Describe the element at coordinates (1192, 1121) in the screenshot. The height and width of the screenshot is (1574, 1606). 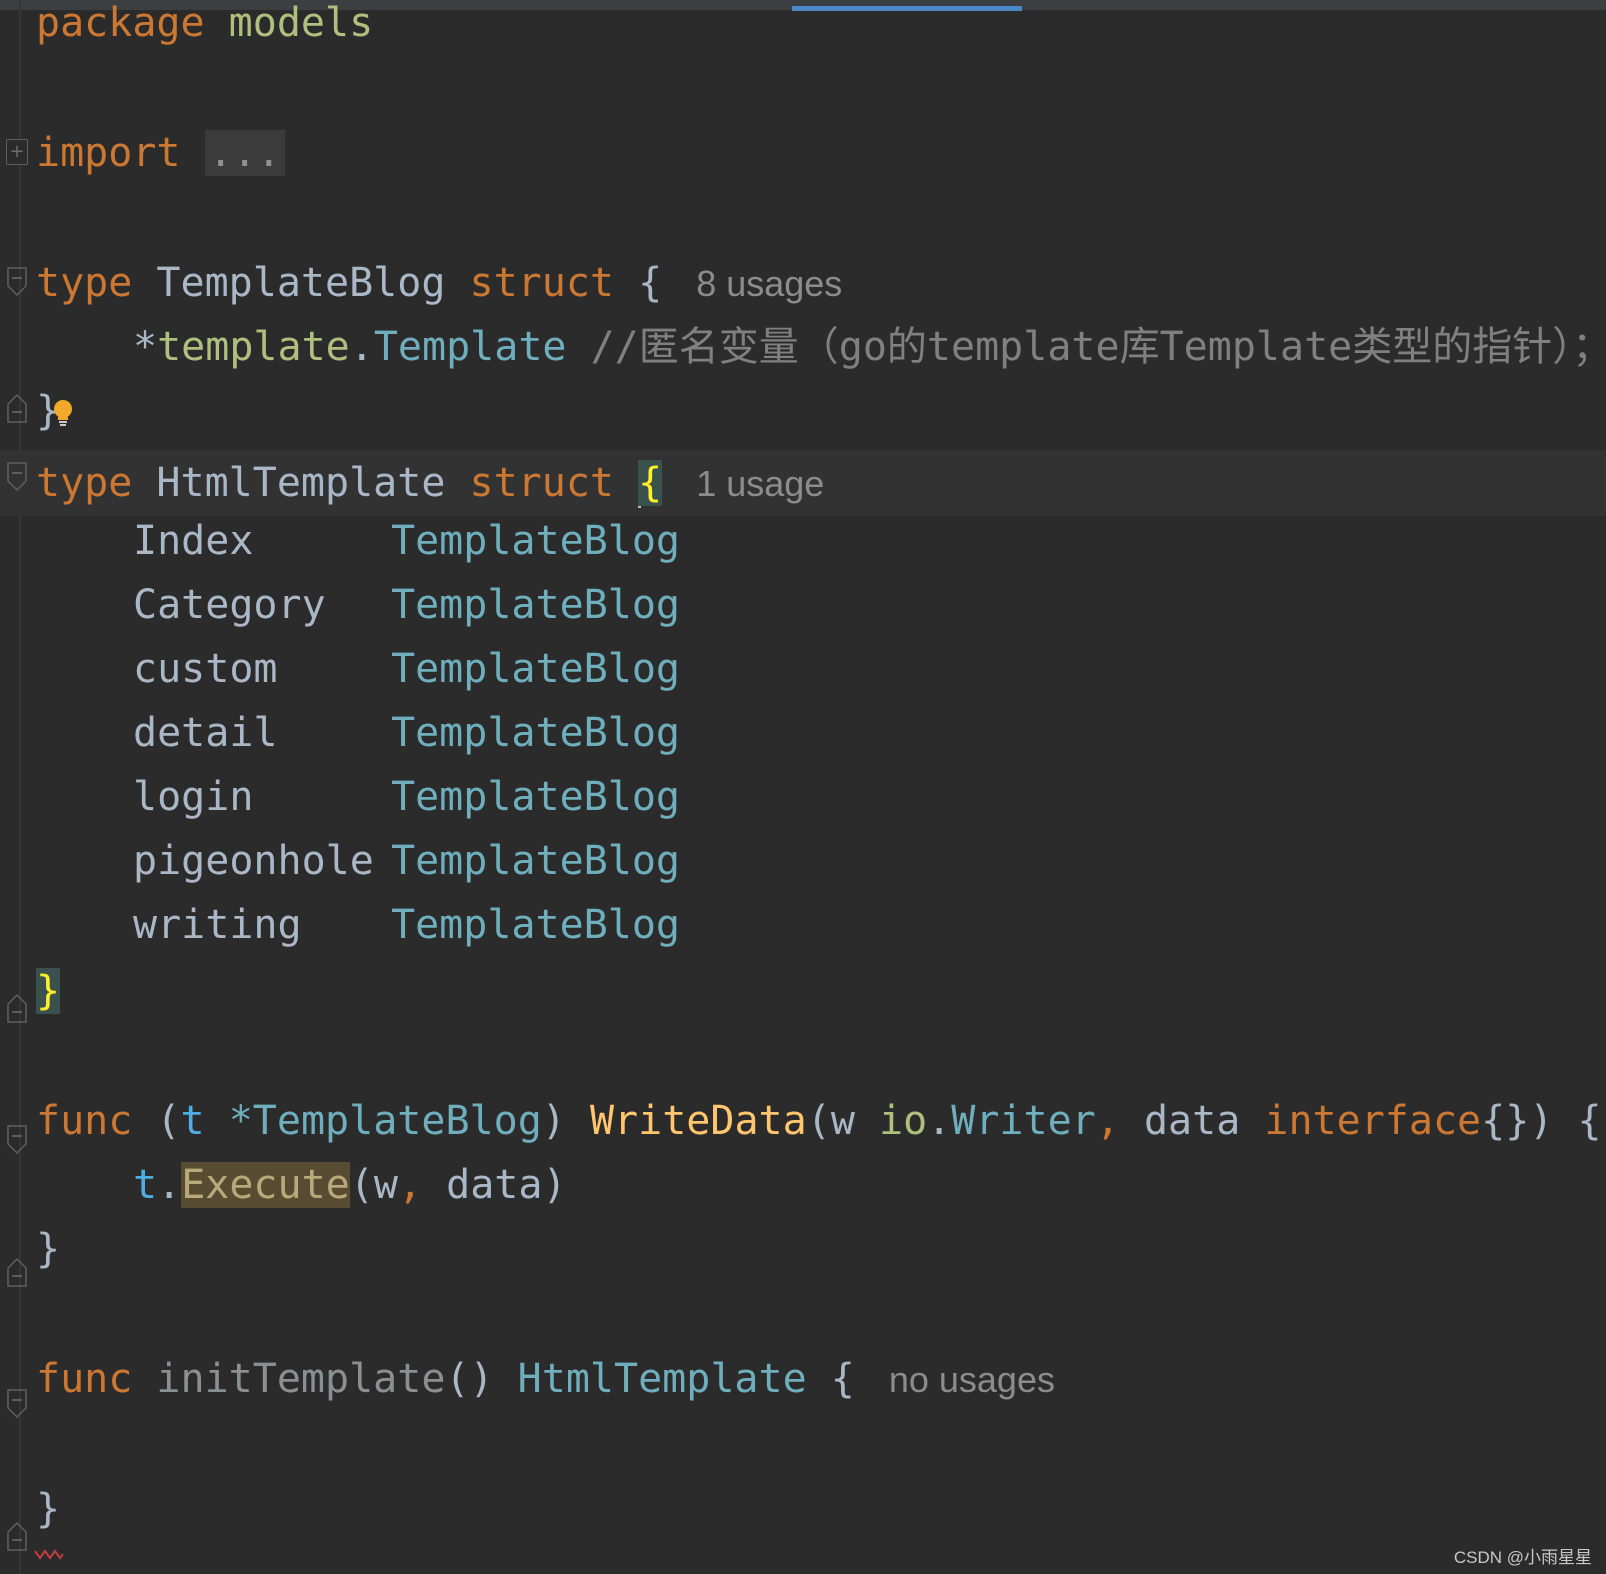
I see `param-name: data` at that location.